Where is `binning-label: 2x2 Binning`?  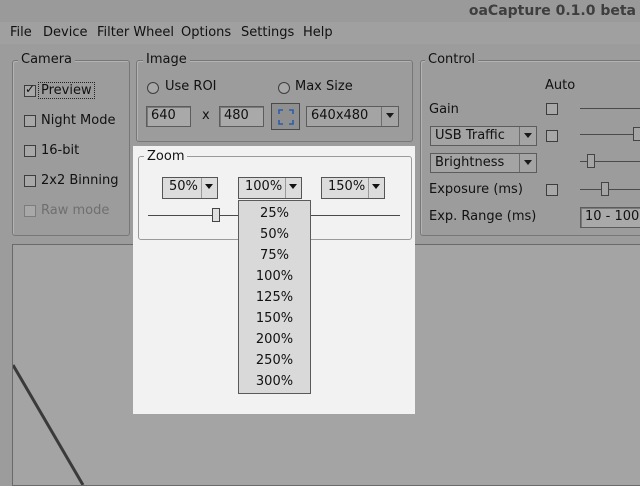
binning-label: 2x2 Binning is located at coordinates (79, 180).